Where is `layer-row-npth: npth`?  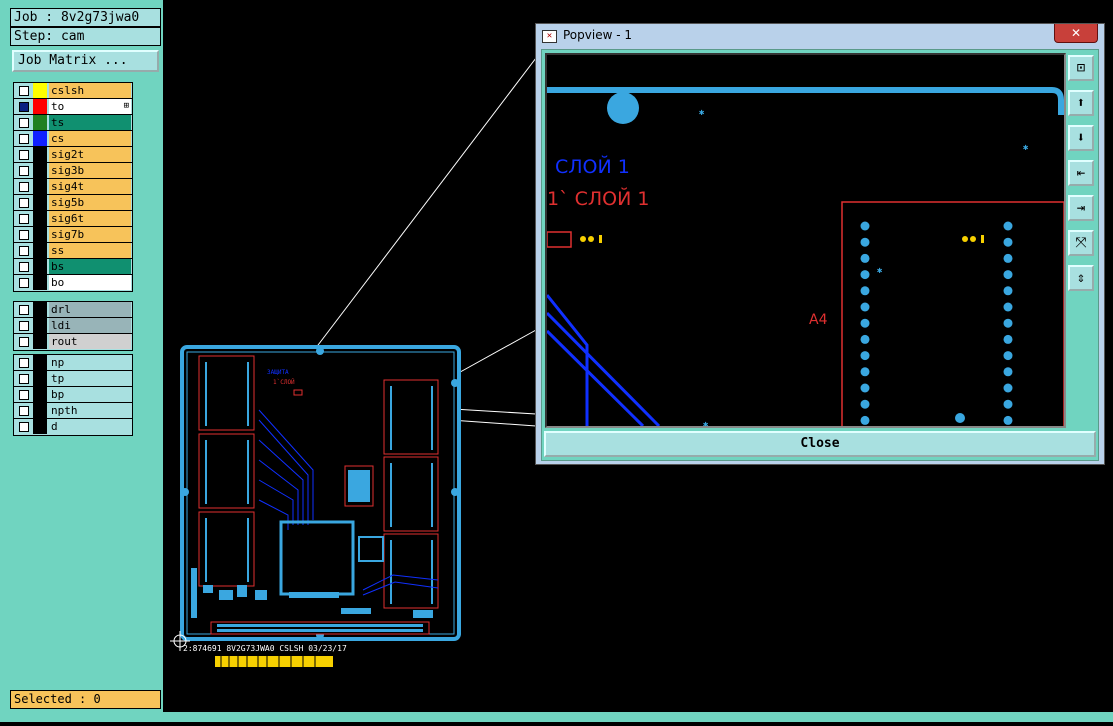
layer-row-npth: npth is located at coordinates (73, 411).